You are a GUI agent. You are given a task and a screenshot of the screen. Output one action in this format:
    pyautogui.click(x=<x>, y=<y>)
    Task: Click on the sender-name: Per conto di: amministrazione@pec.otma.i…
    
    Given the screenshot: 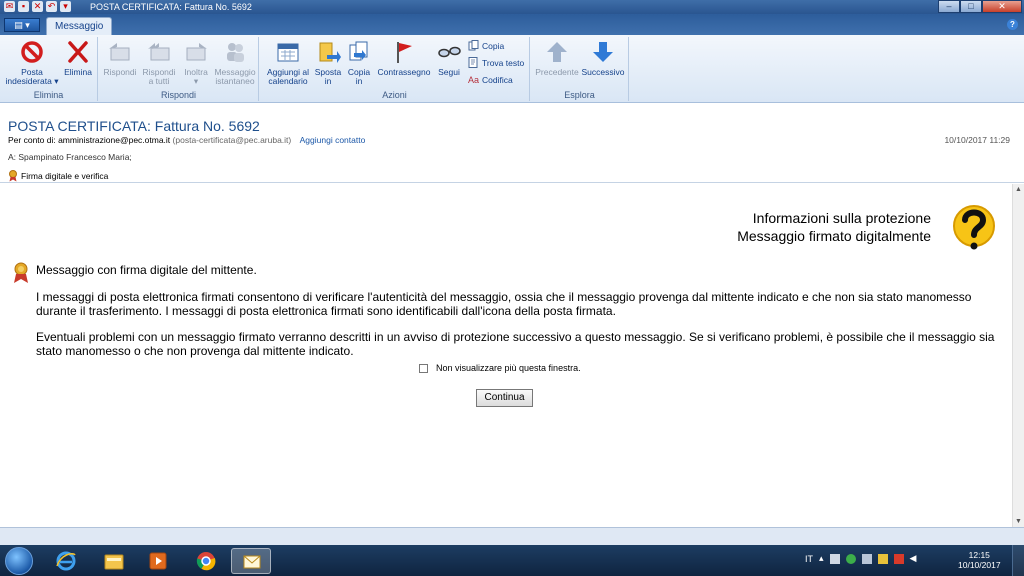 What is the action you would take?
    pyautogui.click(x=89, y=140)
    